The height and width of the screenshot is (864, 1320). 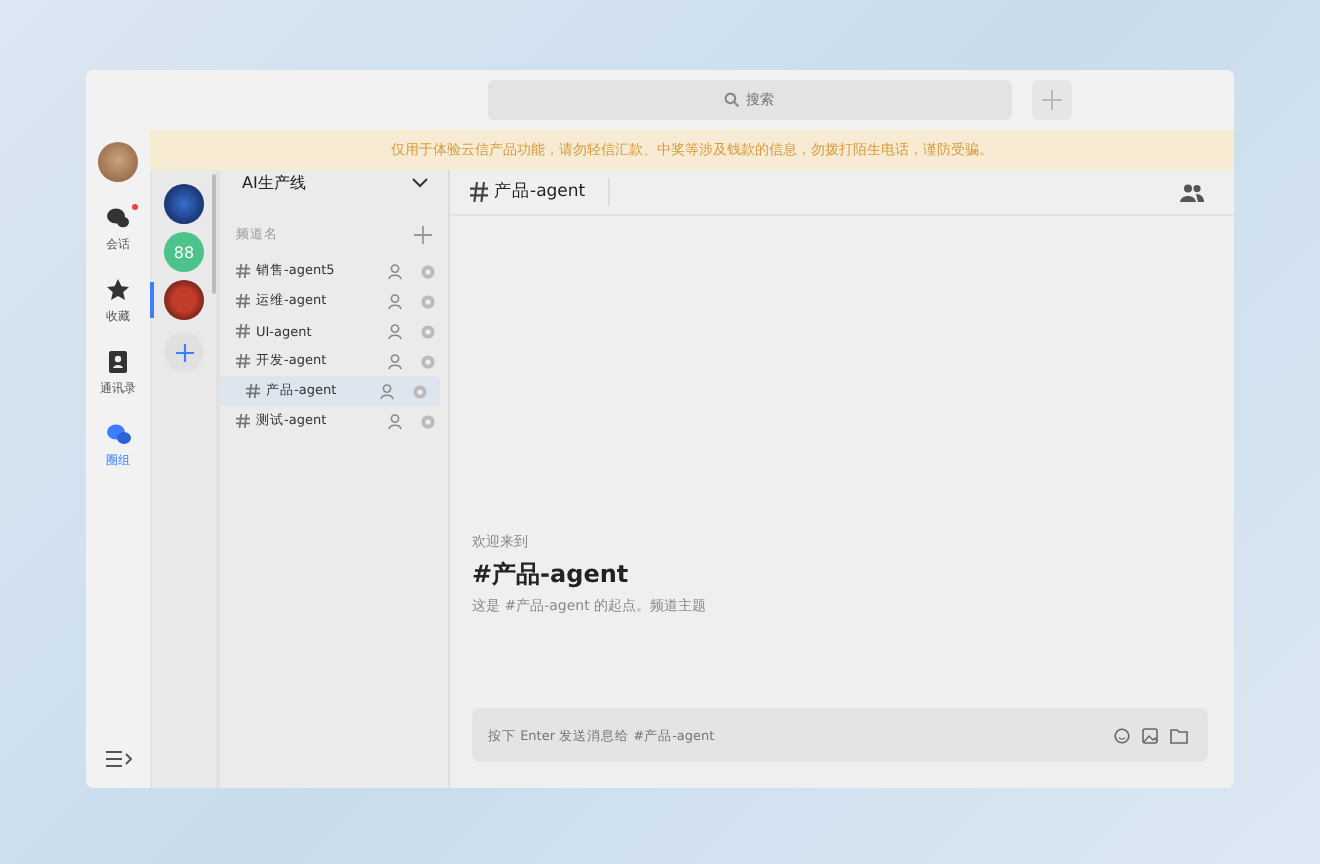 I want to click on welcome-title: #产品-agent, so click(x=551, y=575).